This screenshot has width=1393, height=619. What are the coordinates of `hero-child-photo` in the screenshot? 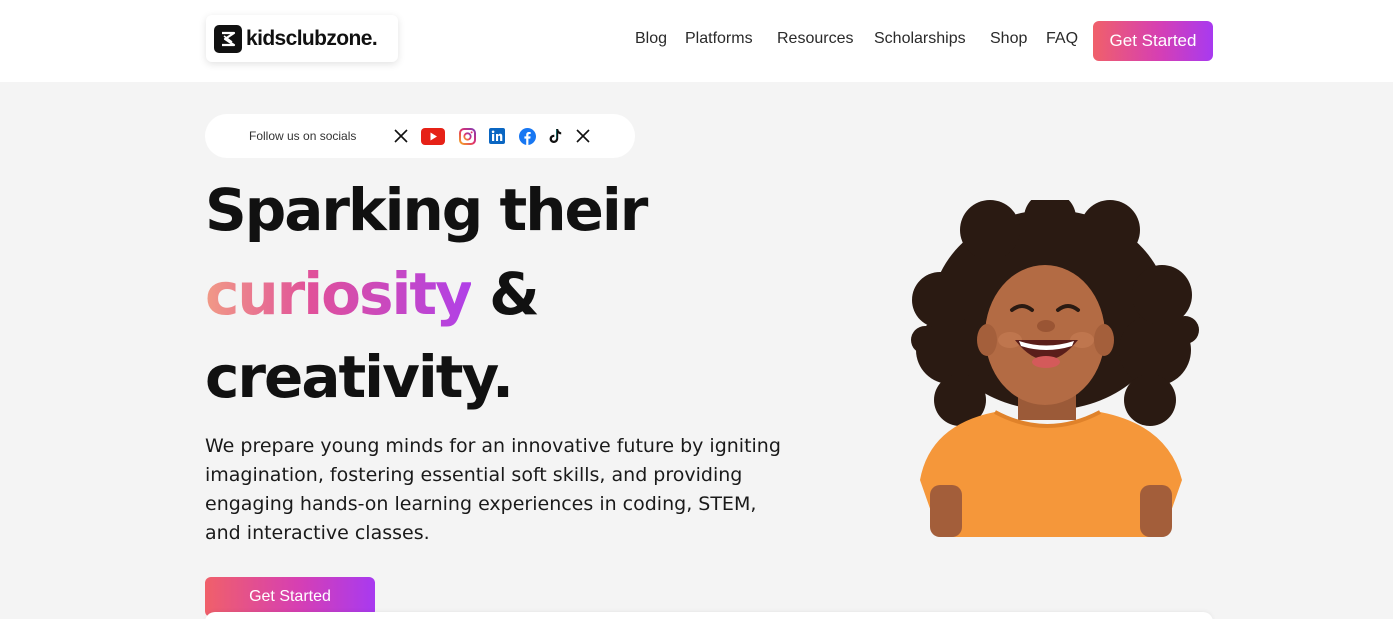 It's located at (1050, 364).